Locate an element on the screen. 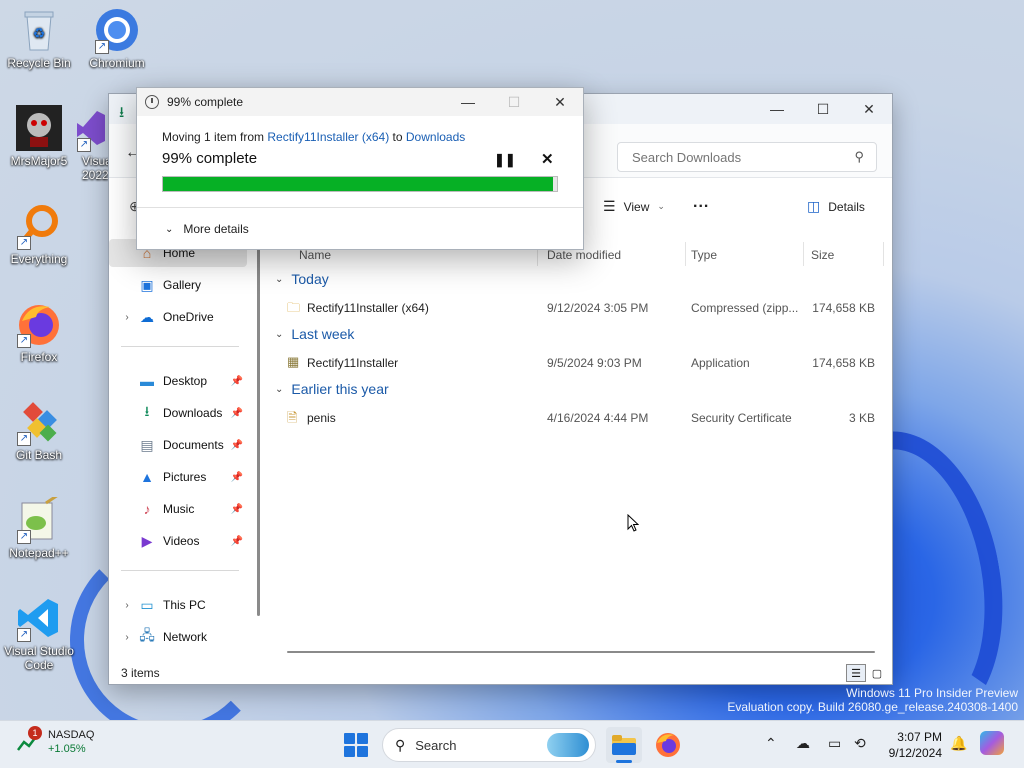 The width and height of the screenshot is (1024, 768). desktop-folder-icon: ▬ is located at coordinates (147, 381).